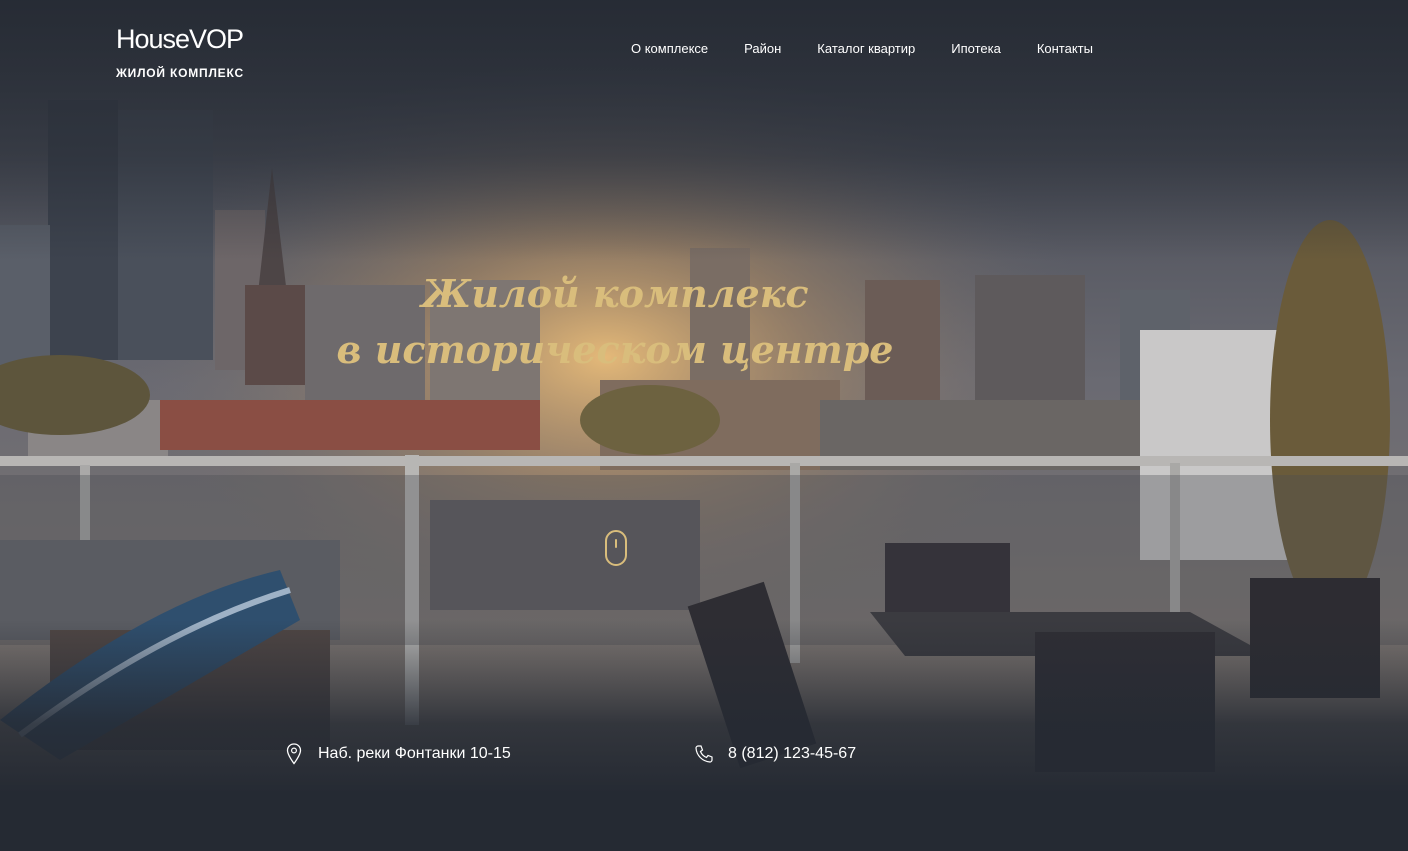 The height and width of the screenshot is (851, 1408). I want to click on hero-title-line-2: в историческом центре, so click(615, 349).